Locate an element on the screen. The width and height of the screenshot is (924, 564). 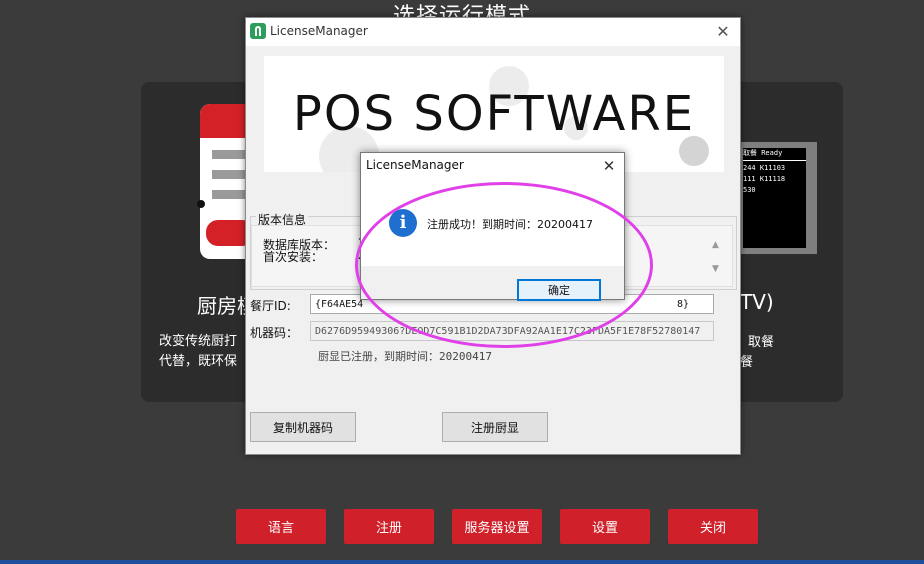
annotation-ellipse is located at coordinates (504, 265).